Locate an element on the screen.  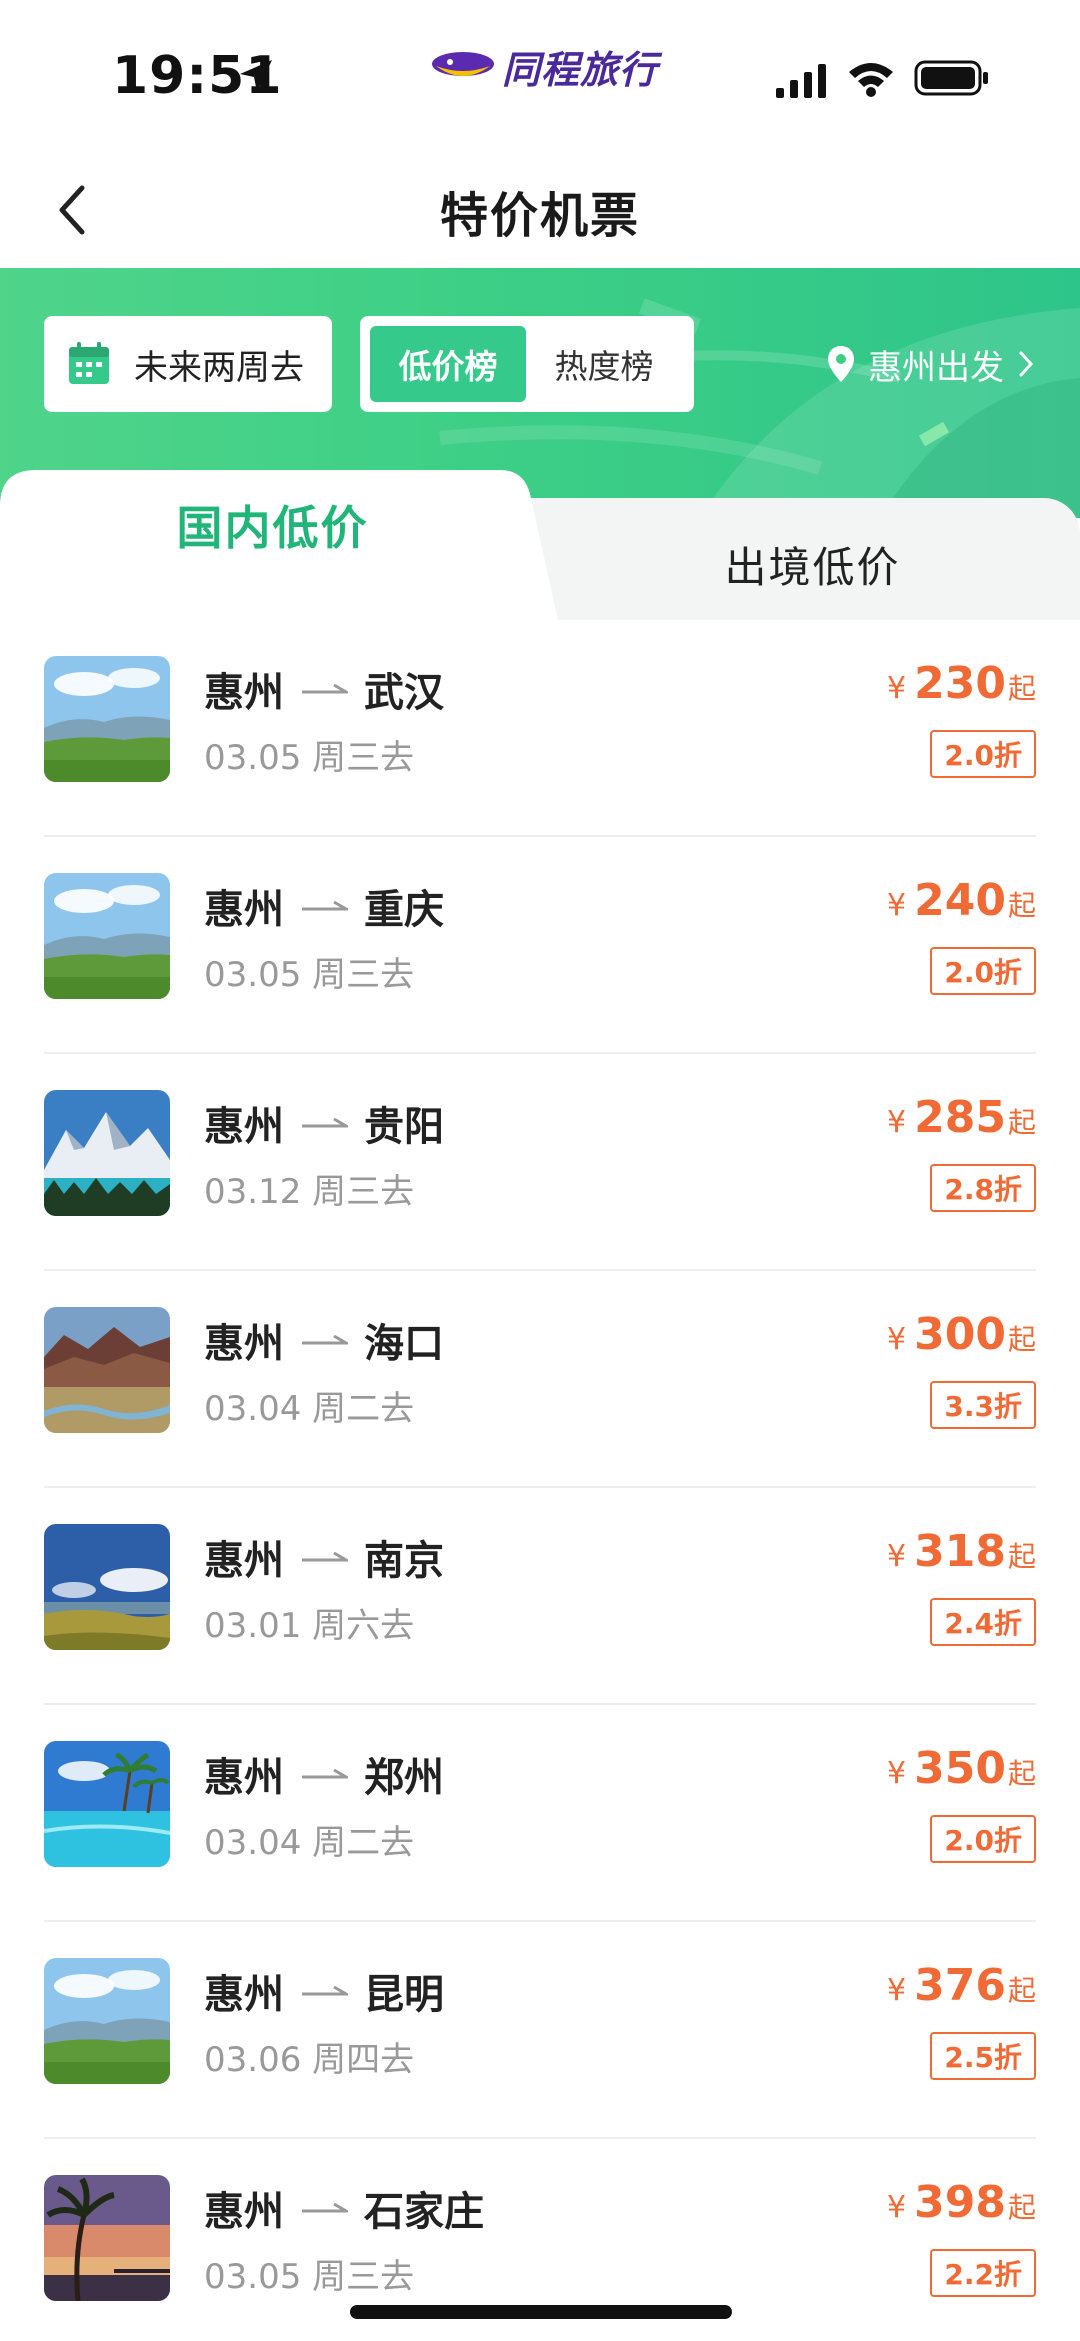
route: 惠州 武汉 is located at coordinates (324, 689).